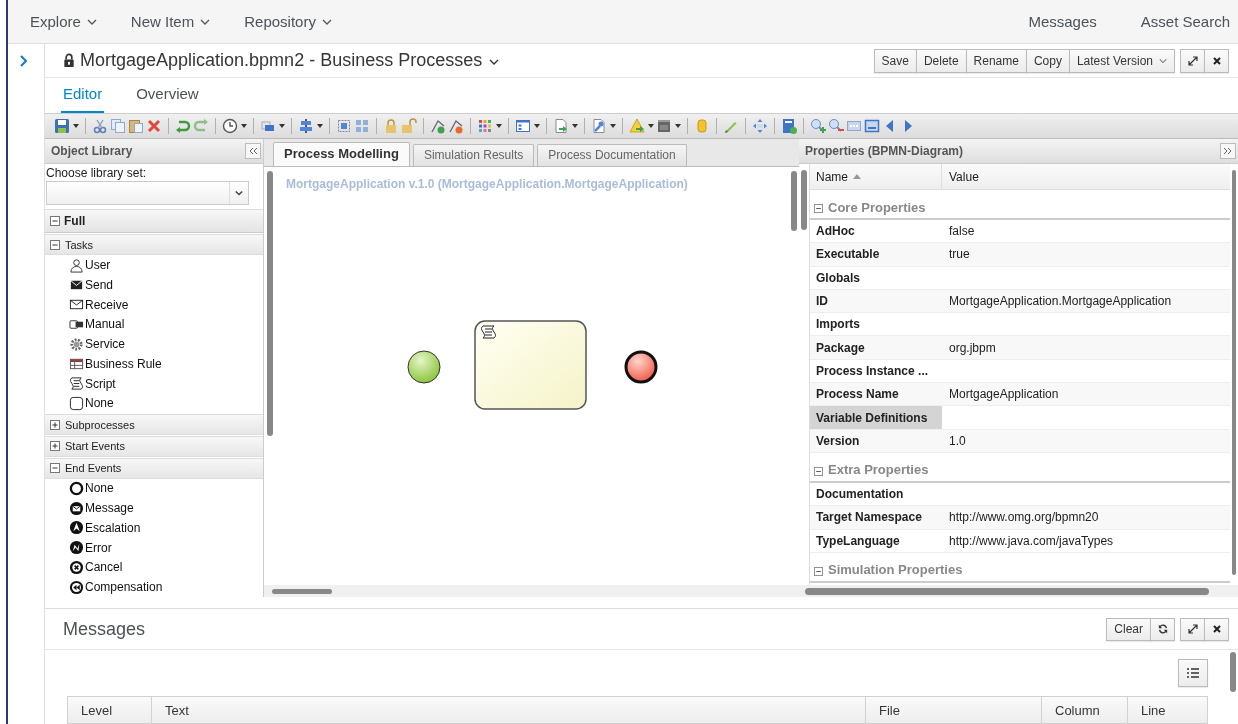 This screenshot has height=724, width=1238. Describe the element at coordinates (876, 517) in the screenshot. I see `property-name: Target Namespace` at that location.